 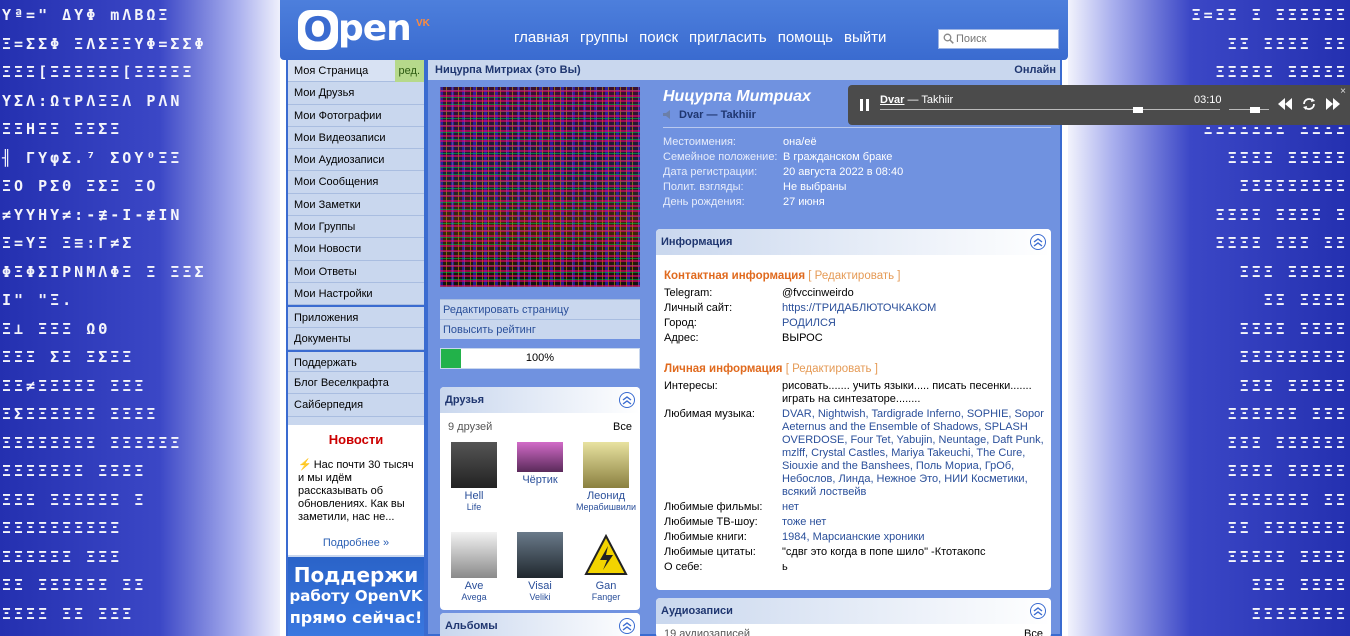 I want to click on albums-box: Альбомы, so click(x=540, y=624).